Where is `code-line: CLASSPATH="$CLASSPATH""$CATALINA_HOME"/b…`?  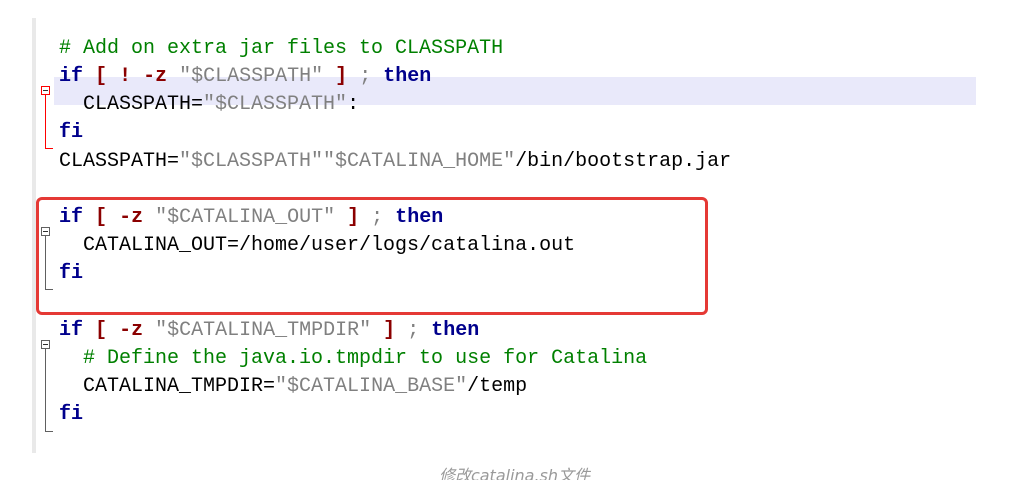
code-line: CLASSPATH="$CLASSPATH""$CATALINA_HOME"/b… is located at coordinates (395, 162).